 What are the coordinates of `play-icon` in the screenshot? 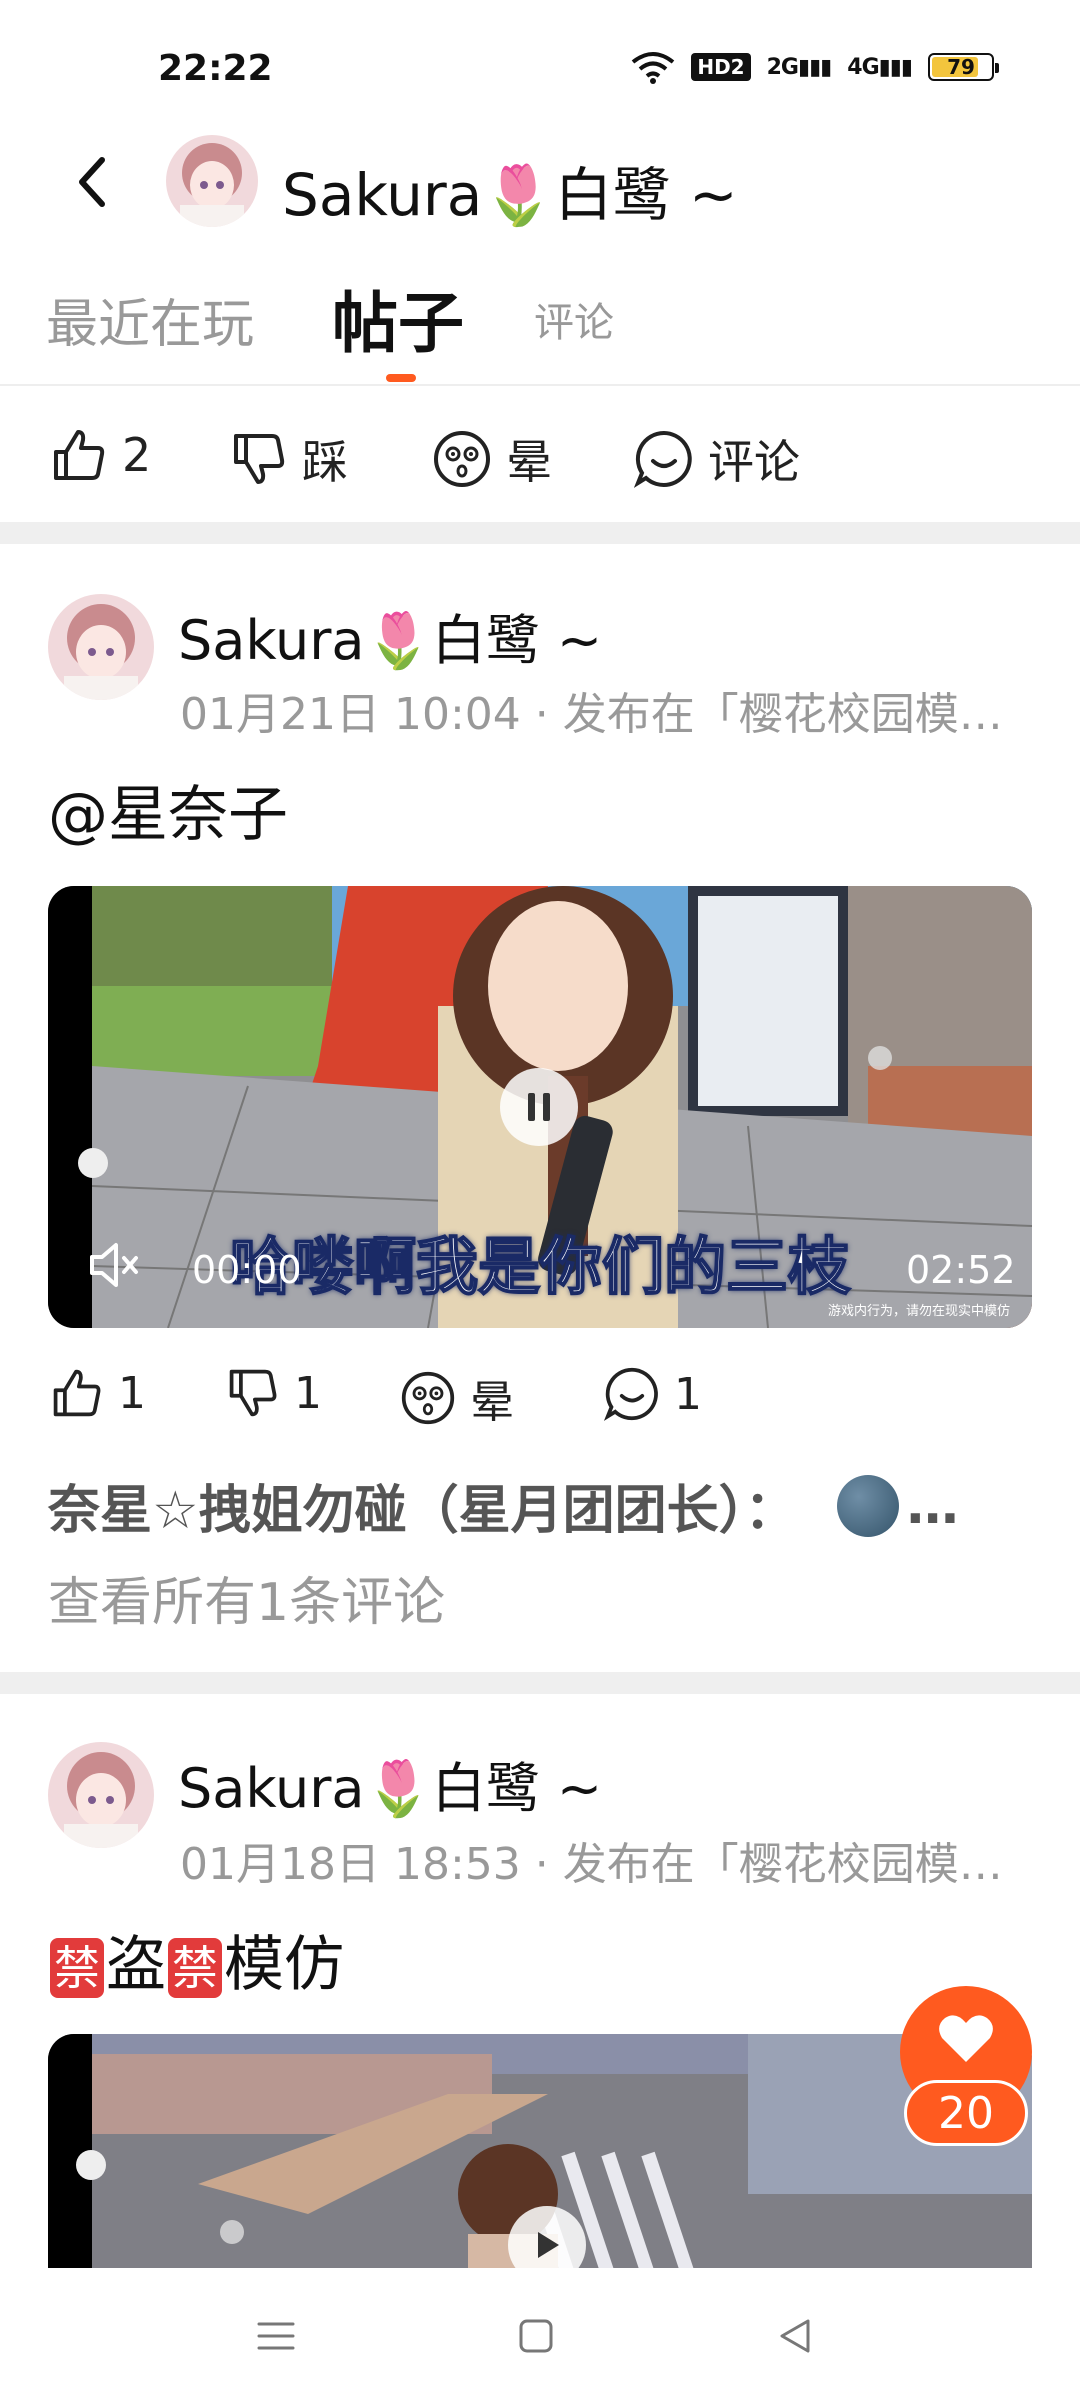 It's located at (548, 2245).